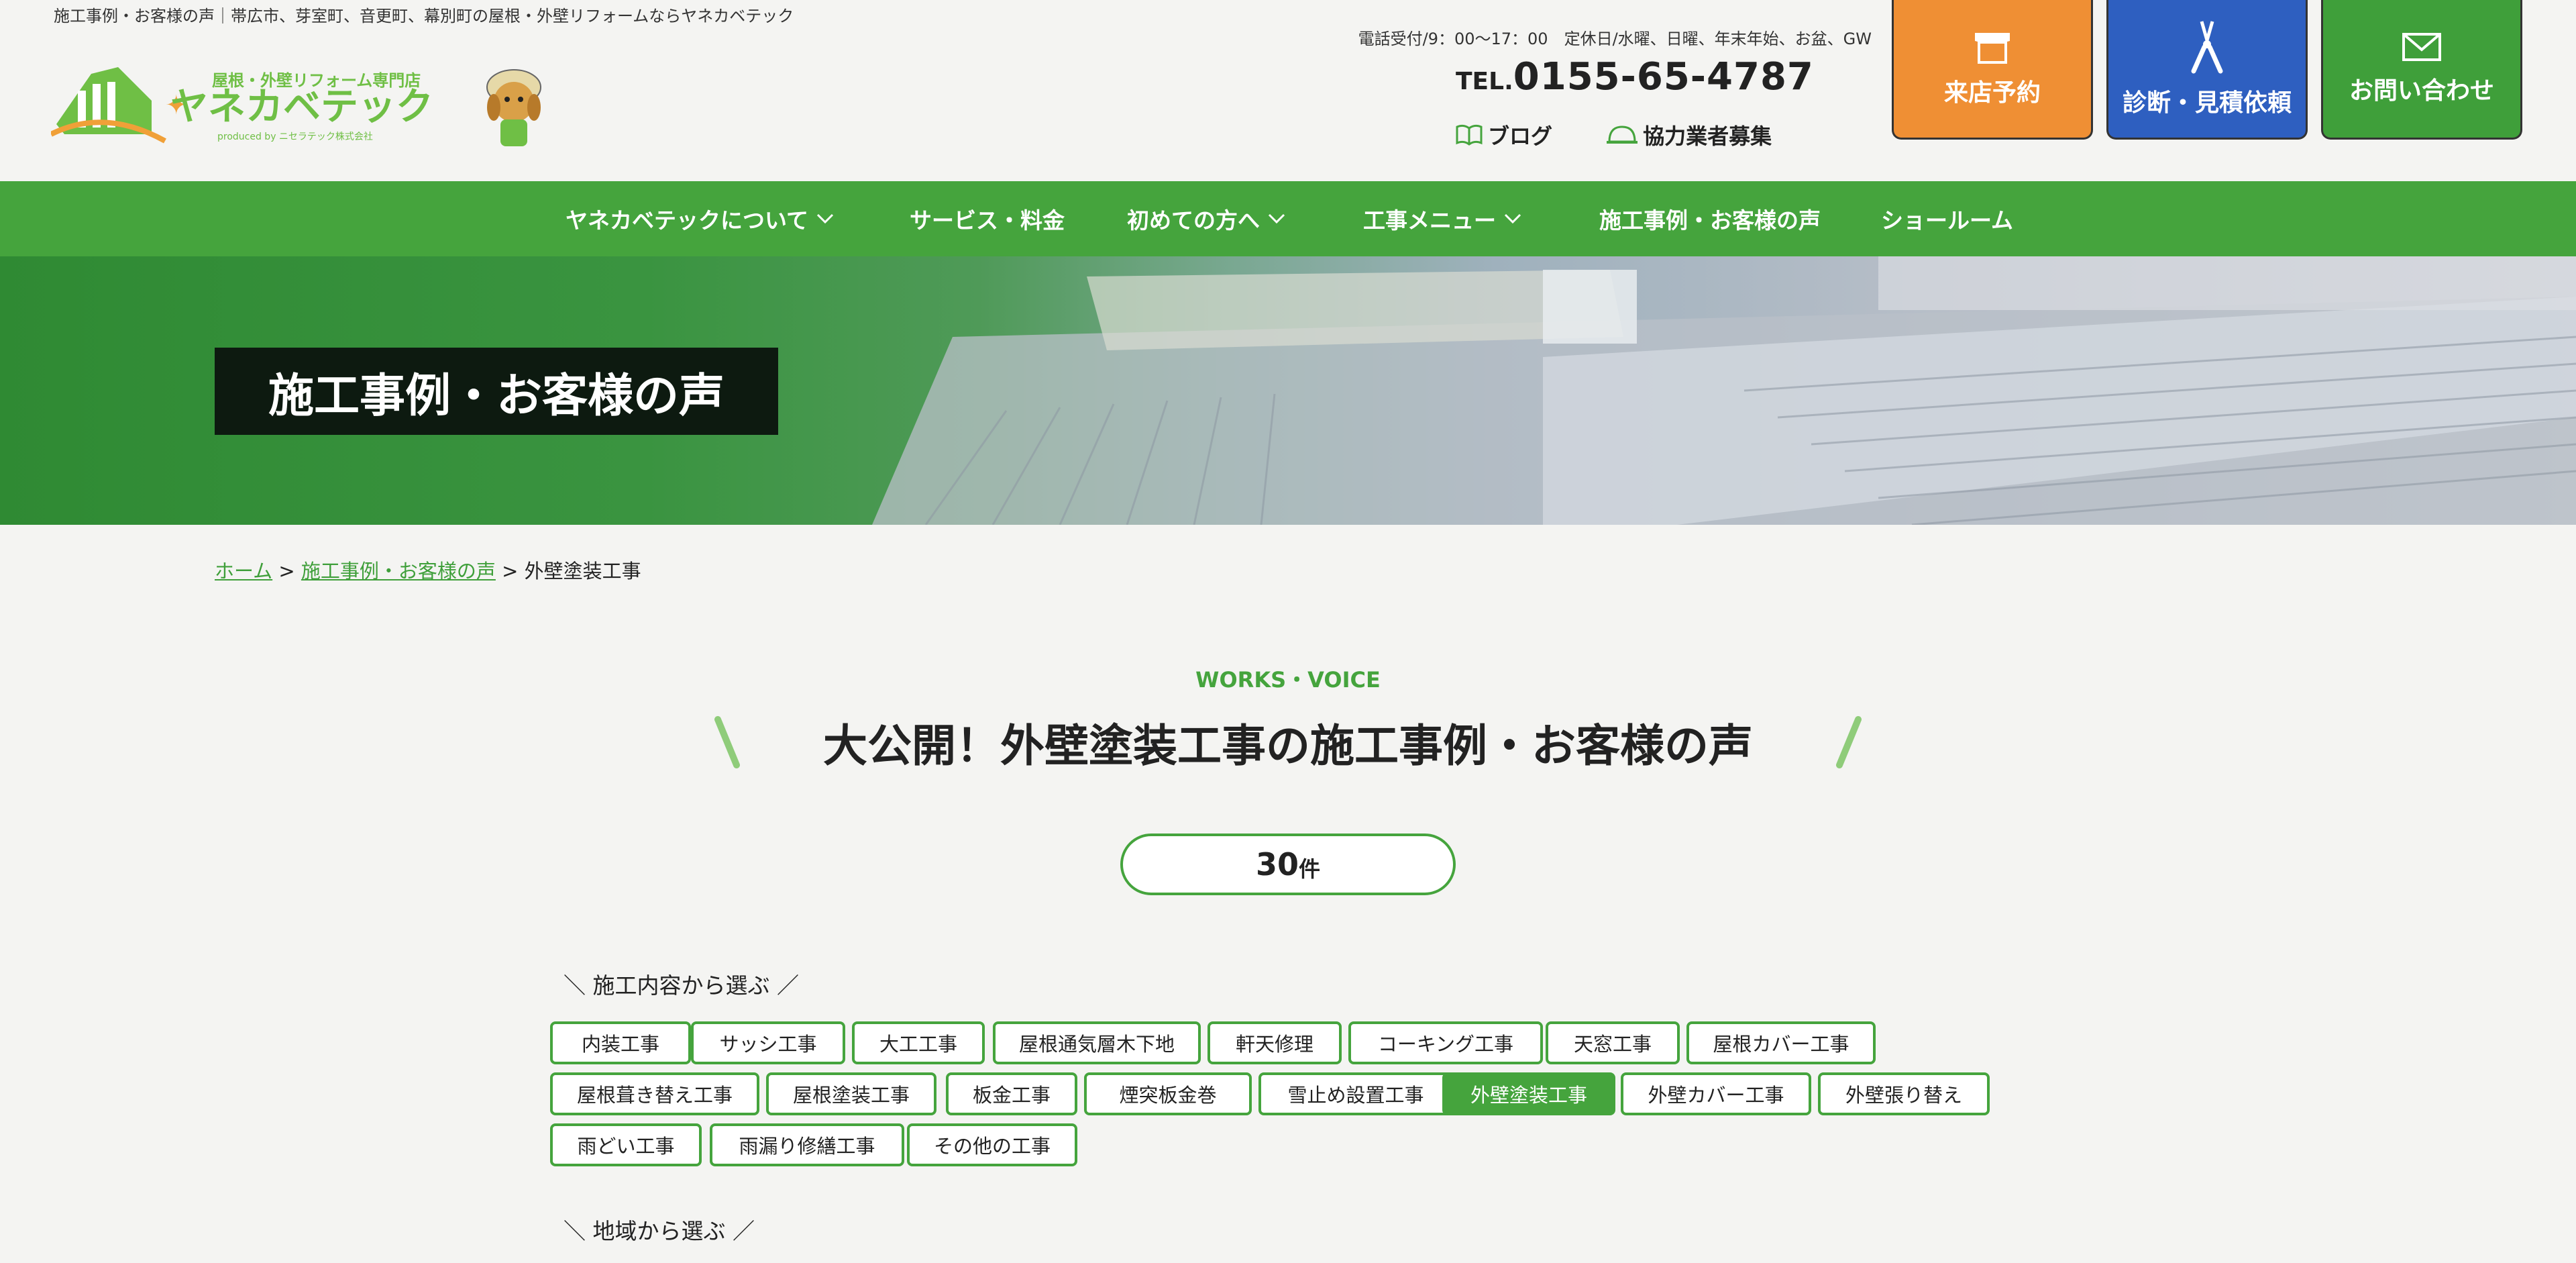 The width and height of the screenshot is (2576, 1263). I want to click on phone-number-link: TEL.0155-65-4787, so click(1635, 77).